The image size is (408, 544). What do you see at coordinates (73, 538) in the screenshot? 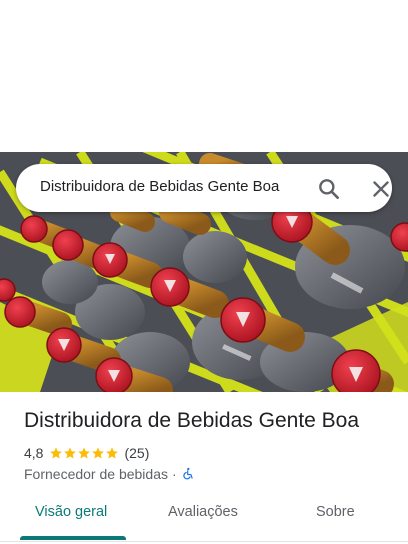
I see `active-tab-indicator` at bounding box center [73, 538].